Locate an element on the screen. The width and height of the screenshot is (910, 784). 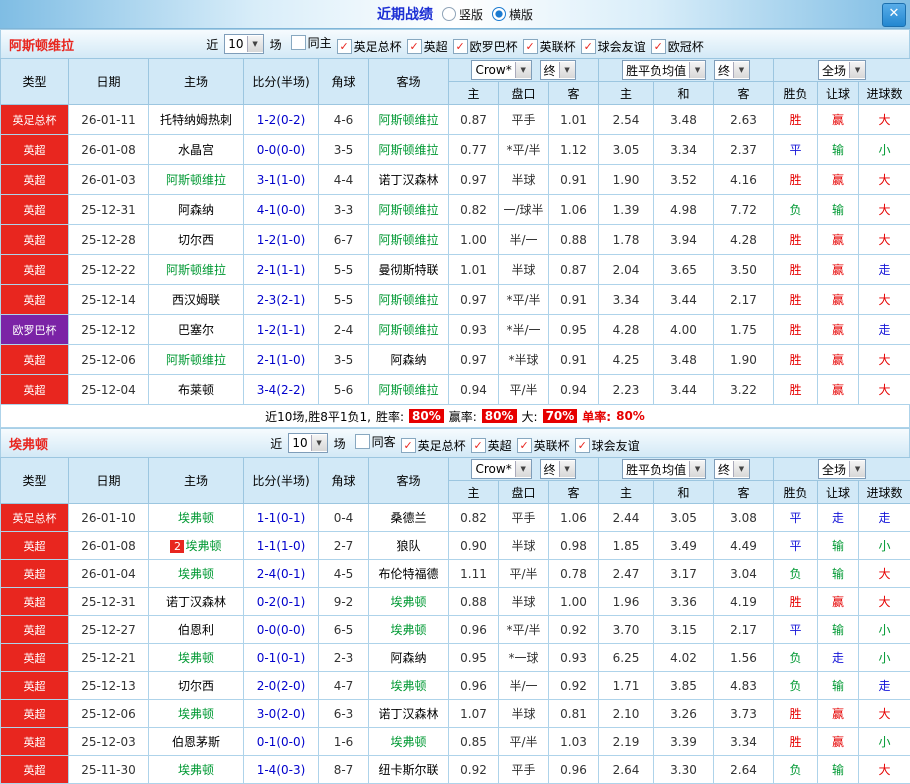
match-date: 25-12-12 is located at coordinates (109, 330).